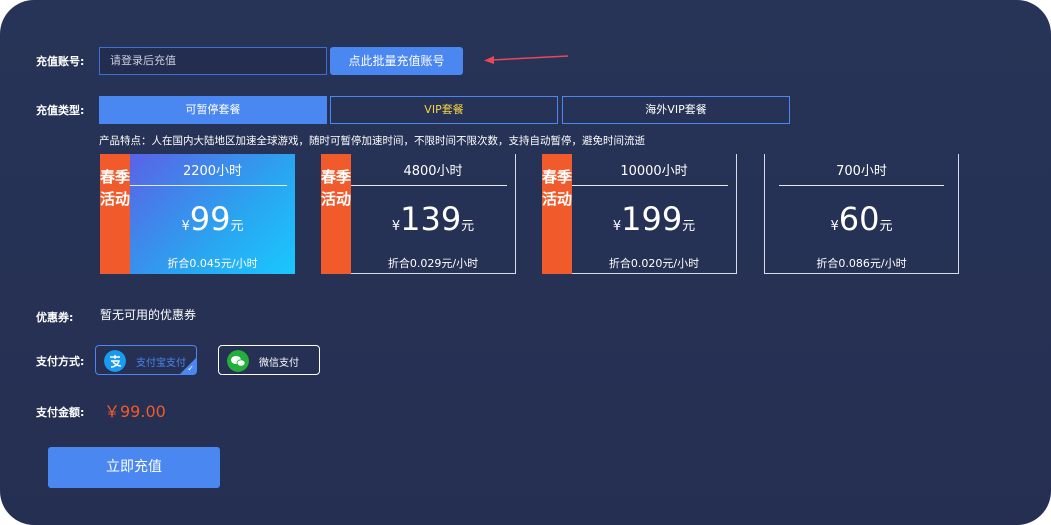 The height and width of the screenshot is (525, 1051). Describe the element at coordinates (676, 110) in the screenshot. I see `tab-overseas-vip-package: 海外VIP套餐` at that location.